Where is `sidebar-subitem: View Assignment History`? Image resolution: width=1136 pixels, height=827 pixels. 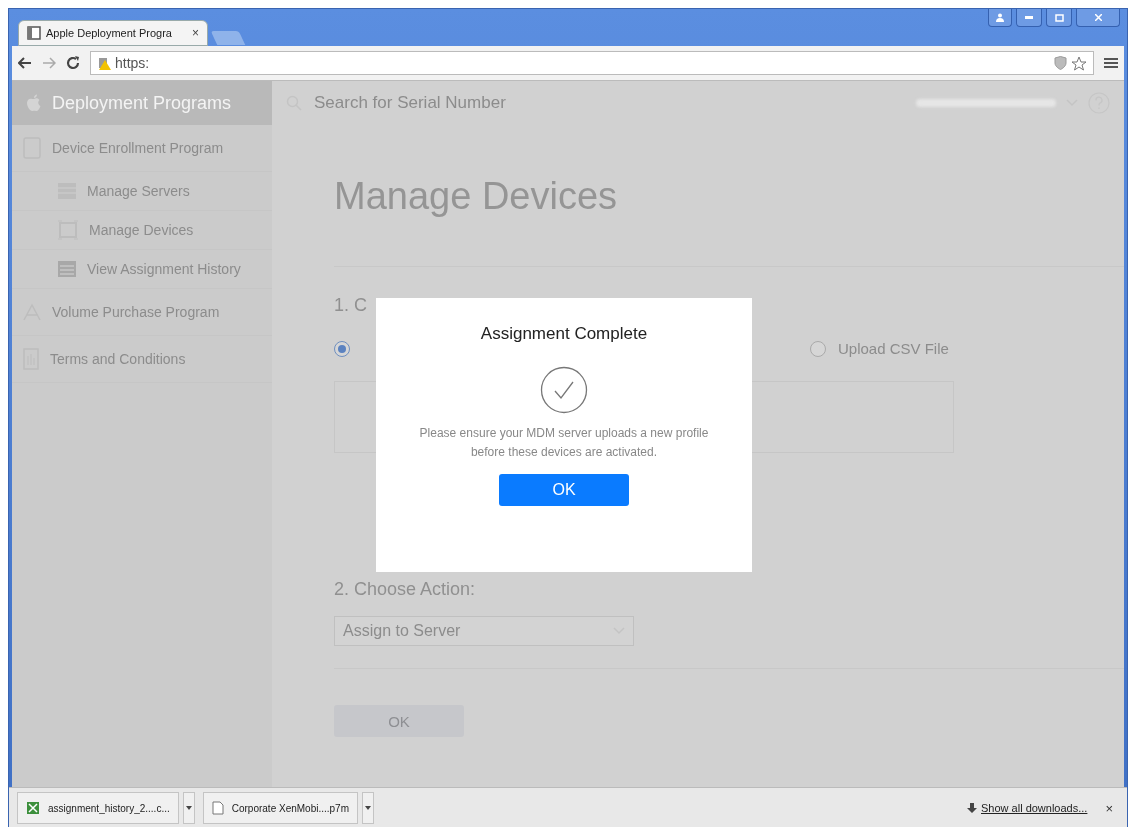
sidebar-subitem: View Assignment History is located at coordinates (142, 269).